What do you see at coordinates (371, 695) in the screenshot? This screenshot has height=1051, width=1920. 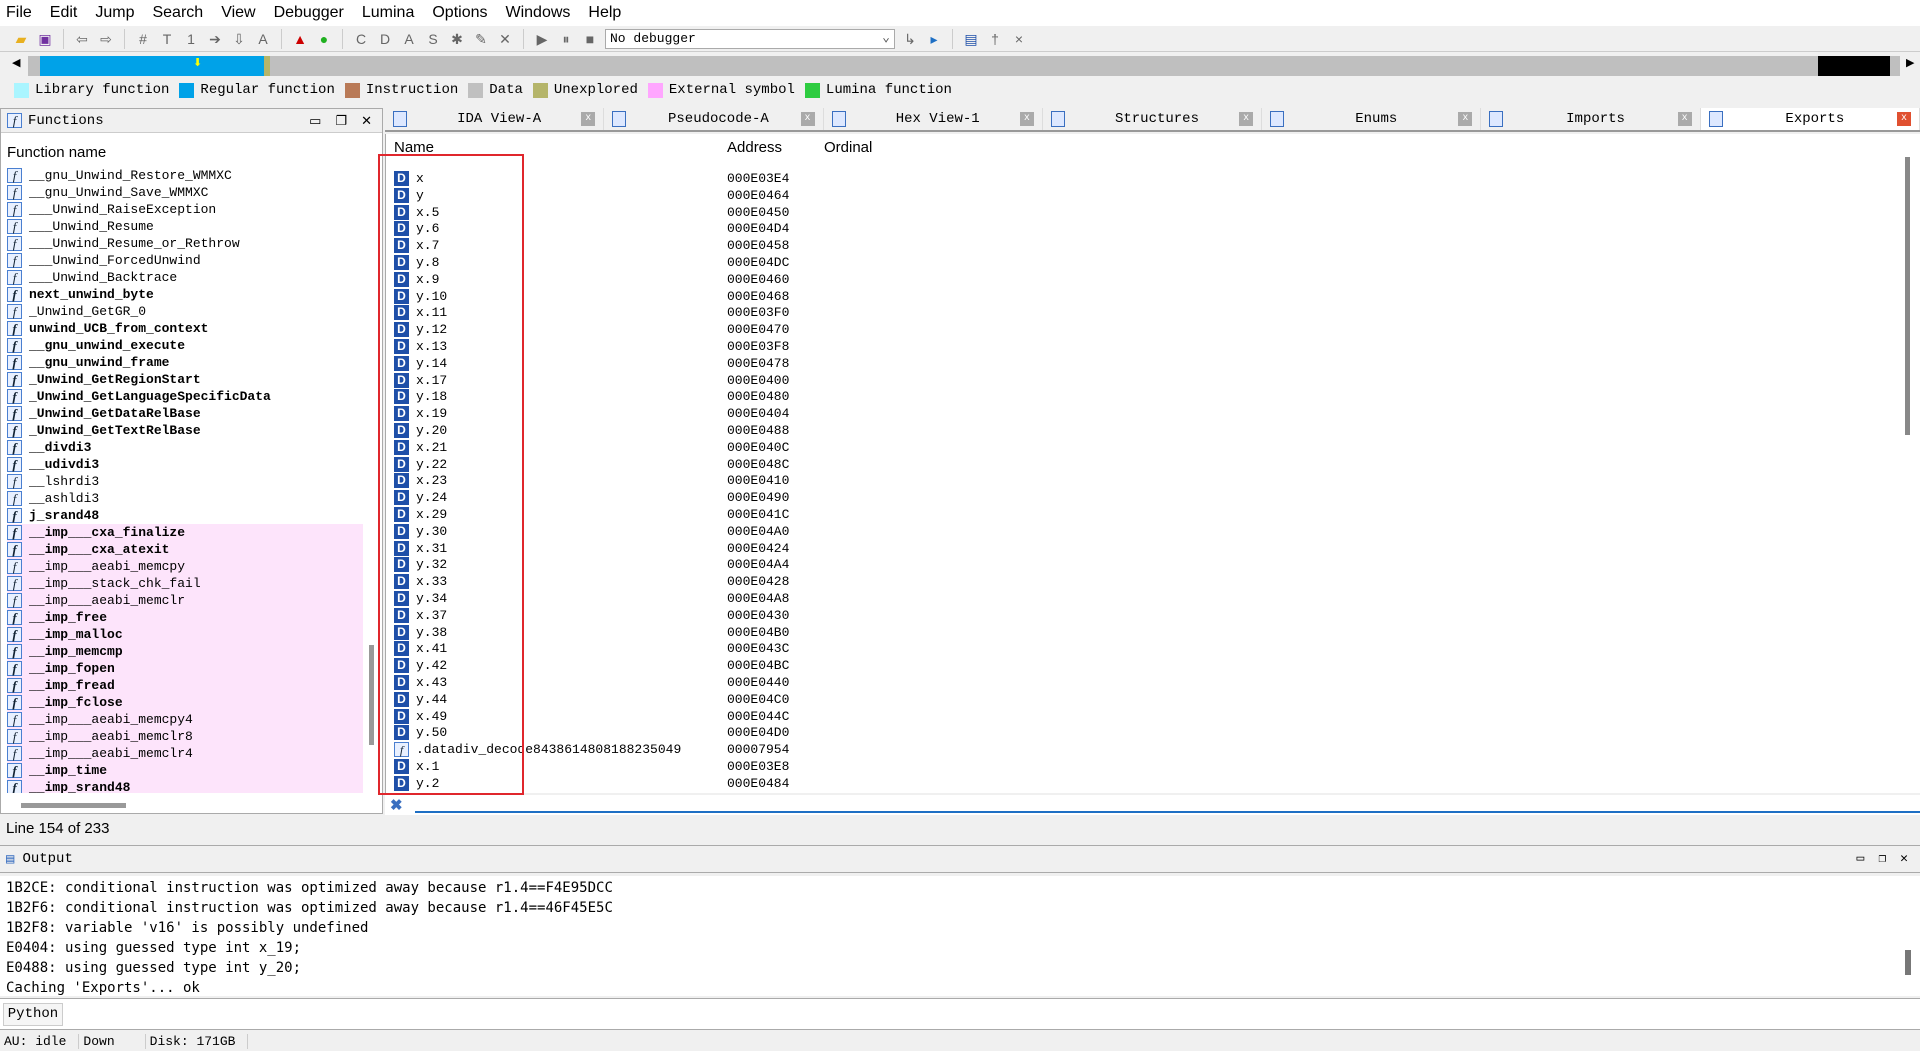 I see `vertical-scrollbar` at bounding box center [371, 695].